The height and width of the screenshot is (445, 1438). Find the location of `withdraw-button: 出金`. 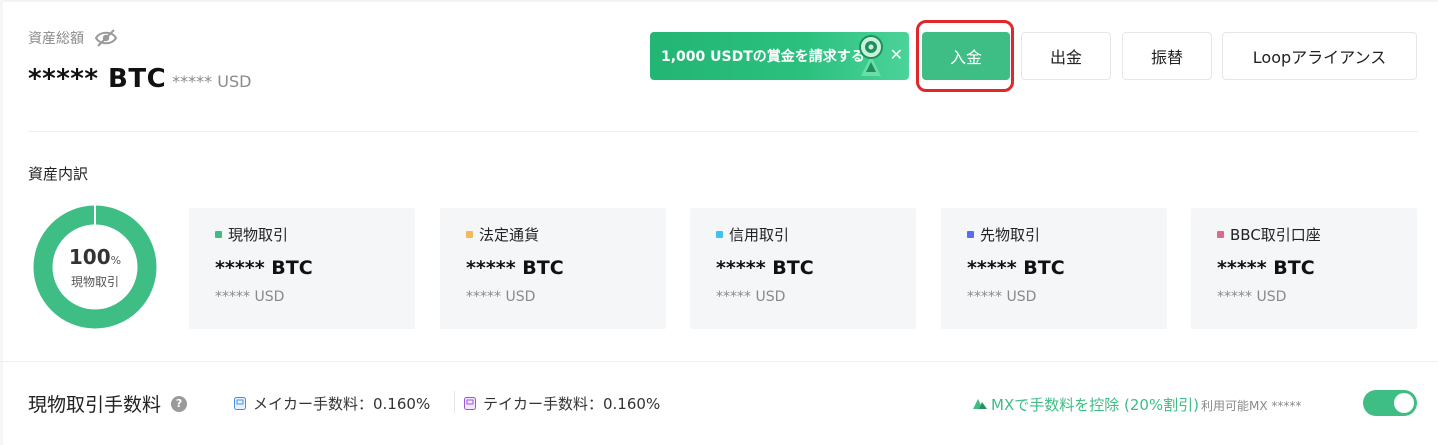

withdraw-button: 出金 is located at coordinates (1066, 56).